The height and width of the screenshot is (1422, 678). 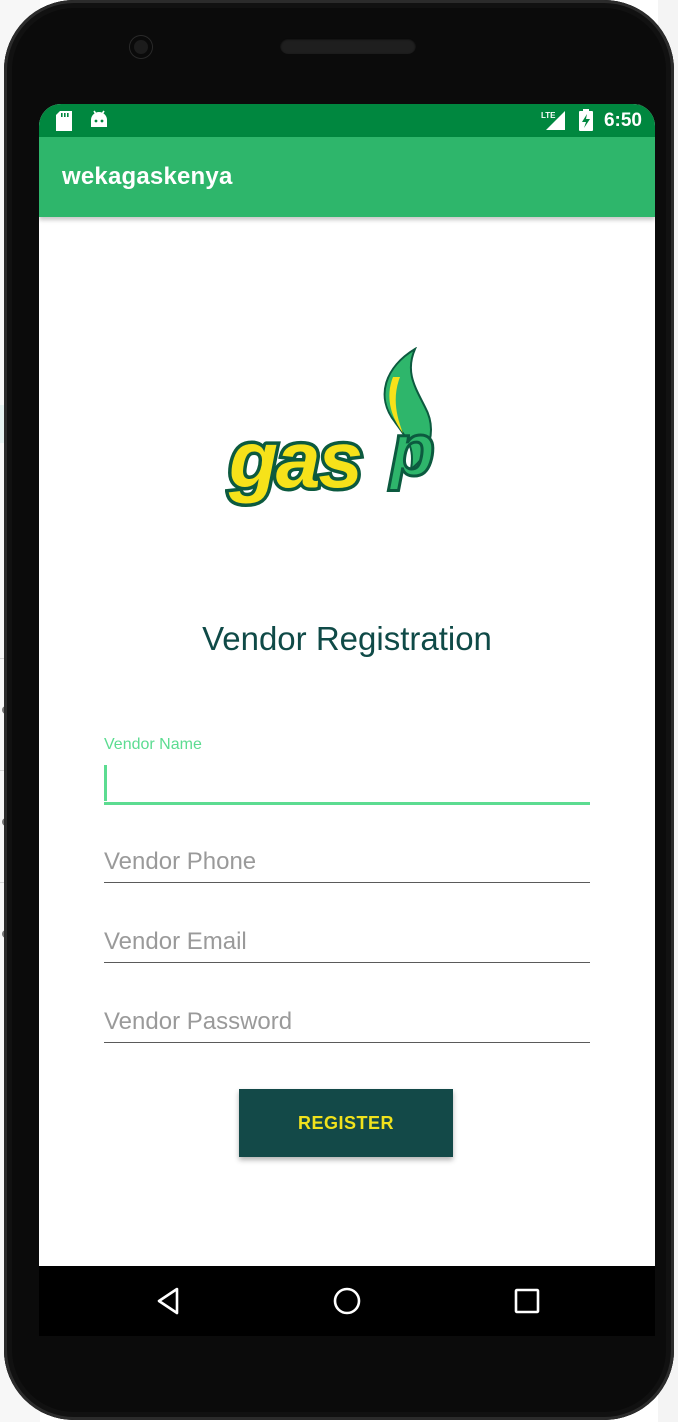 What do you see at coordinates (622, 120) in the screenshot?
I see `status-time: 6:50` at bounding box center [622, 120].